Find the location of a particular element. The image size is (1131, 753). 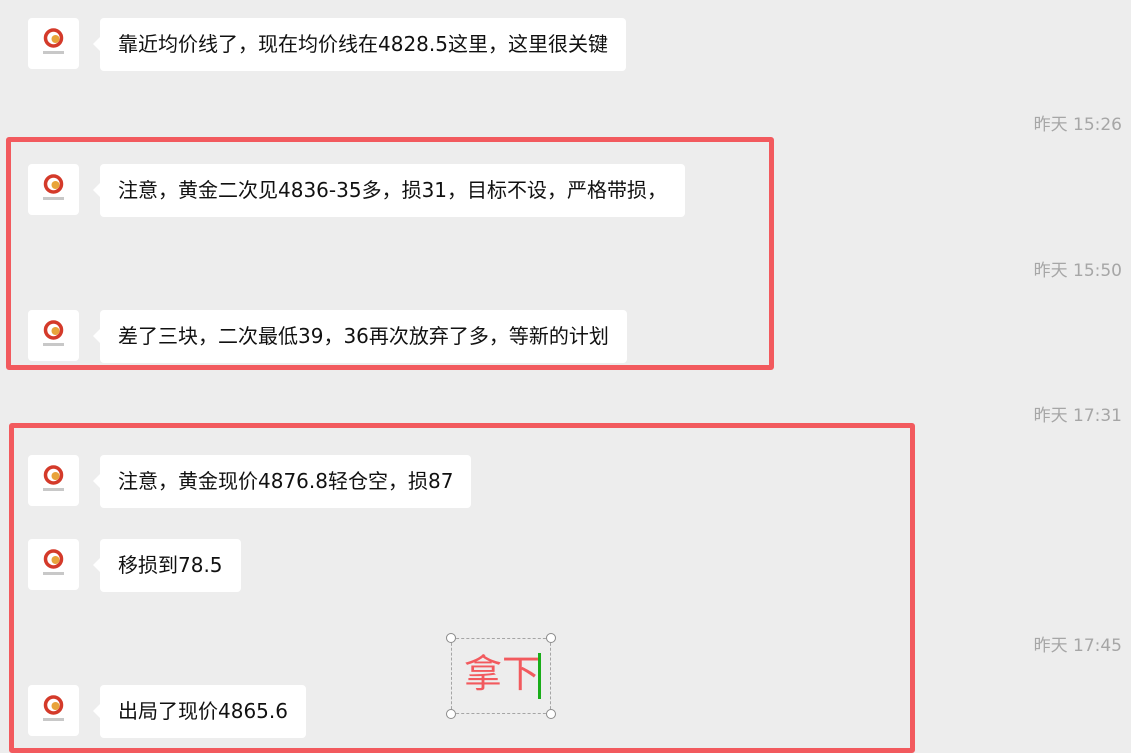

message-bubble: 移损到78.5 is located at coordinates (167, 565).